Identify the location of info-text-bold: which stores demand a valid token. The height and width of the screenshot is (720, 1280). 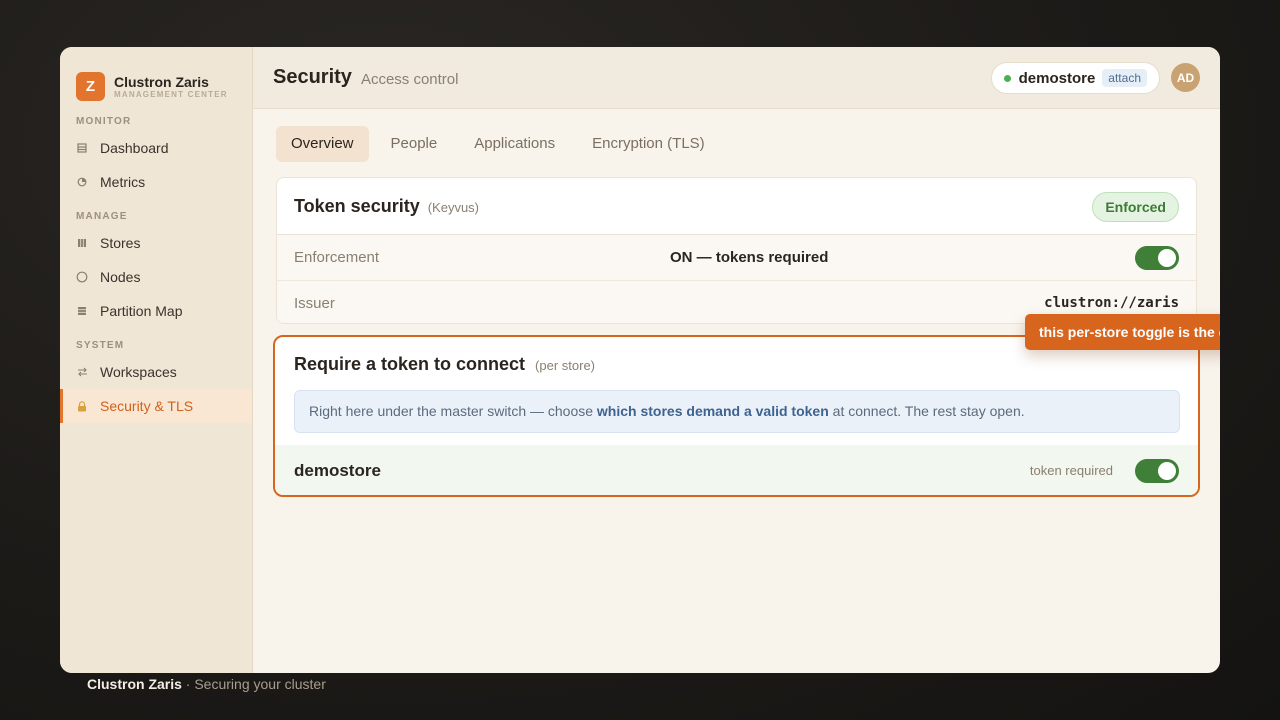
(712, 411).